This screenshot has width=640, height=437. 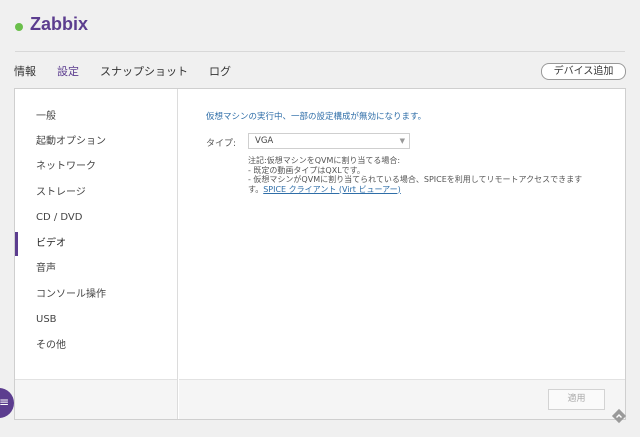 What do you see at coordinates (144, 72) in the screenshot?
I see `tab-snapshots: スナップショット` at bounding box center [144, 72].